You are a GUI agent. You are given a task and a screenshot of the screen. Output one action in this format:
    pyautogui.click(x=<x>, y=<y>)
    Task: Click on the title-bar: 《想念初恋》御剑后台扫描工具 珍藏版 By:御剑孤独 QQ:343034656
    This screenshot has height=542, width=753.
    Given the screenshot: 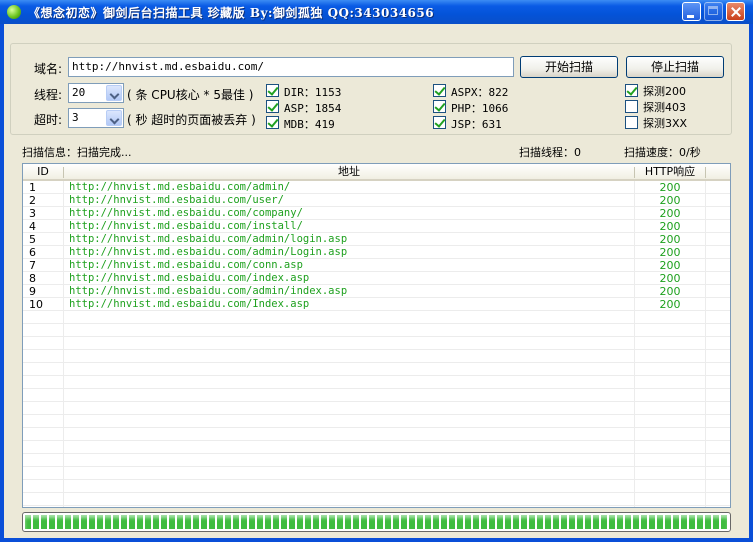 What is the action you would take?
    pyautogui.click(x=376, y=12)
    